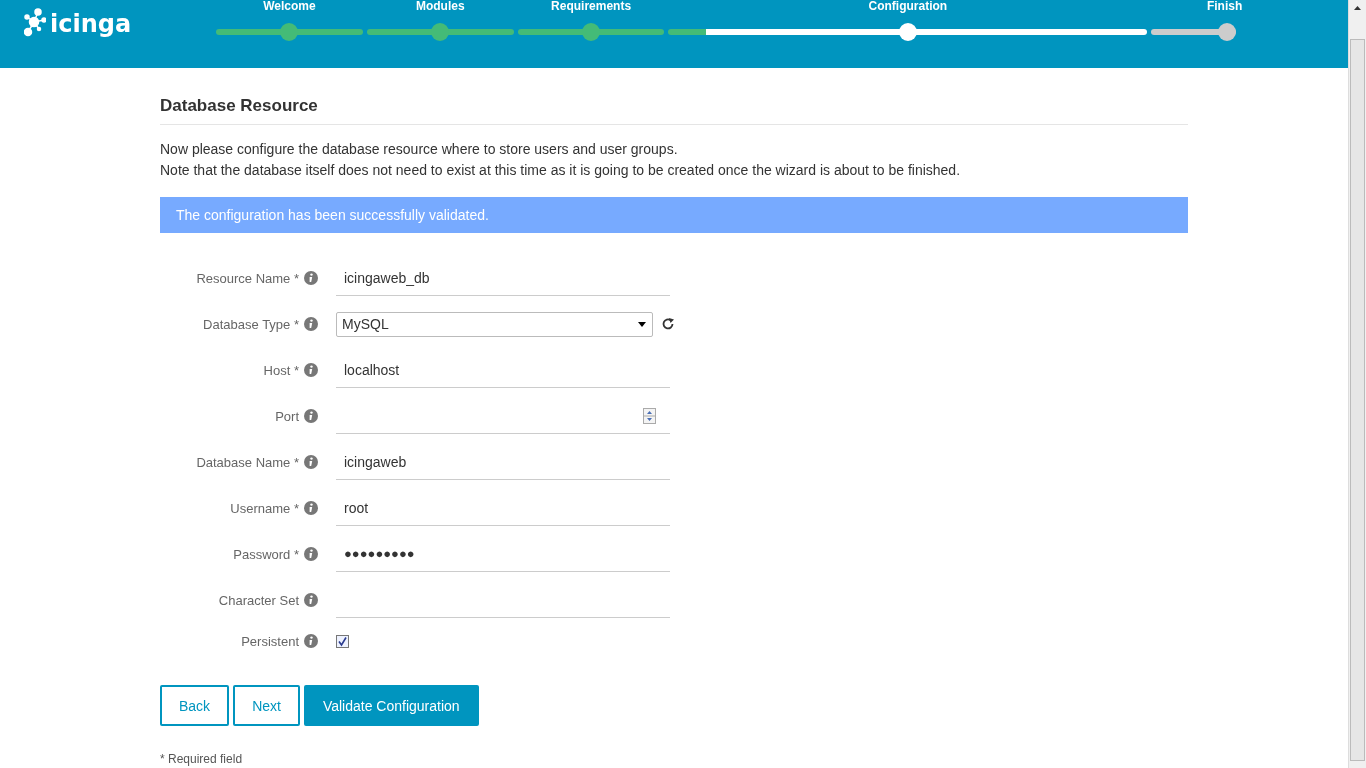  What do you see at coordinates (270, 641) in the screenshot?
I see `field-label: Persistent` at bounding box center [270, 641].